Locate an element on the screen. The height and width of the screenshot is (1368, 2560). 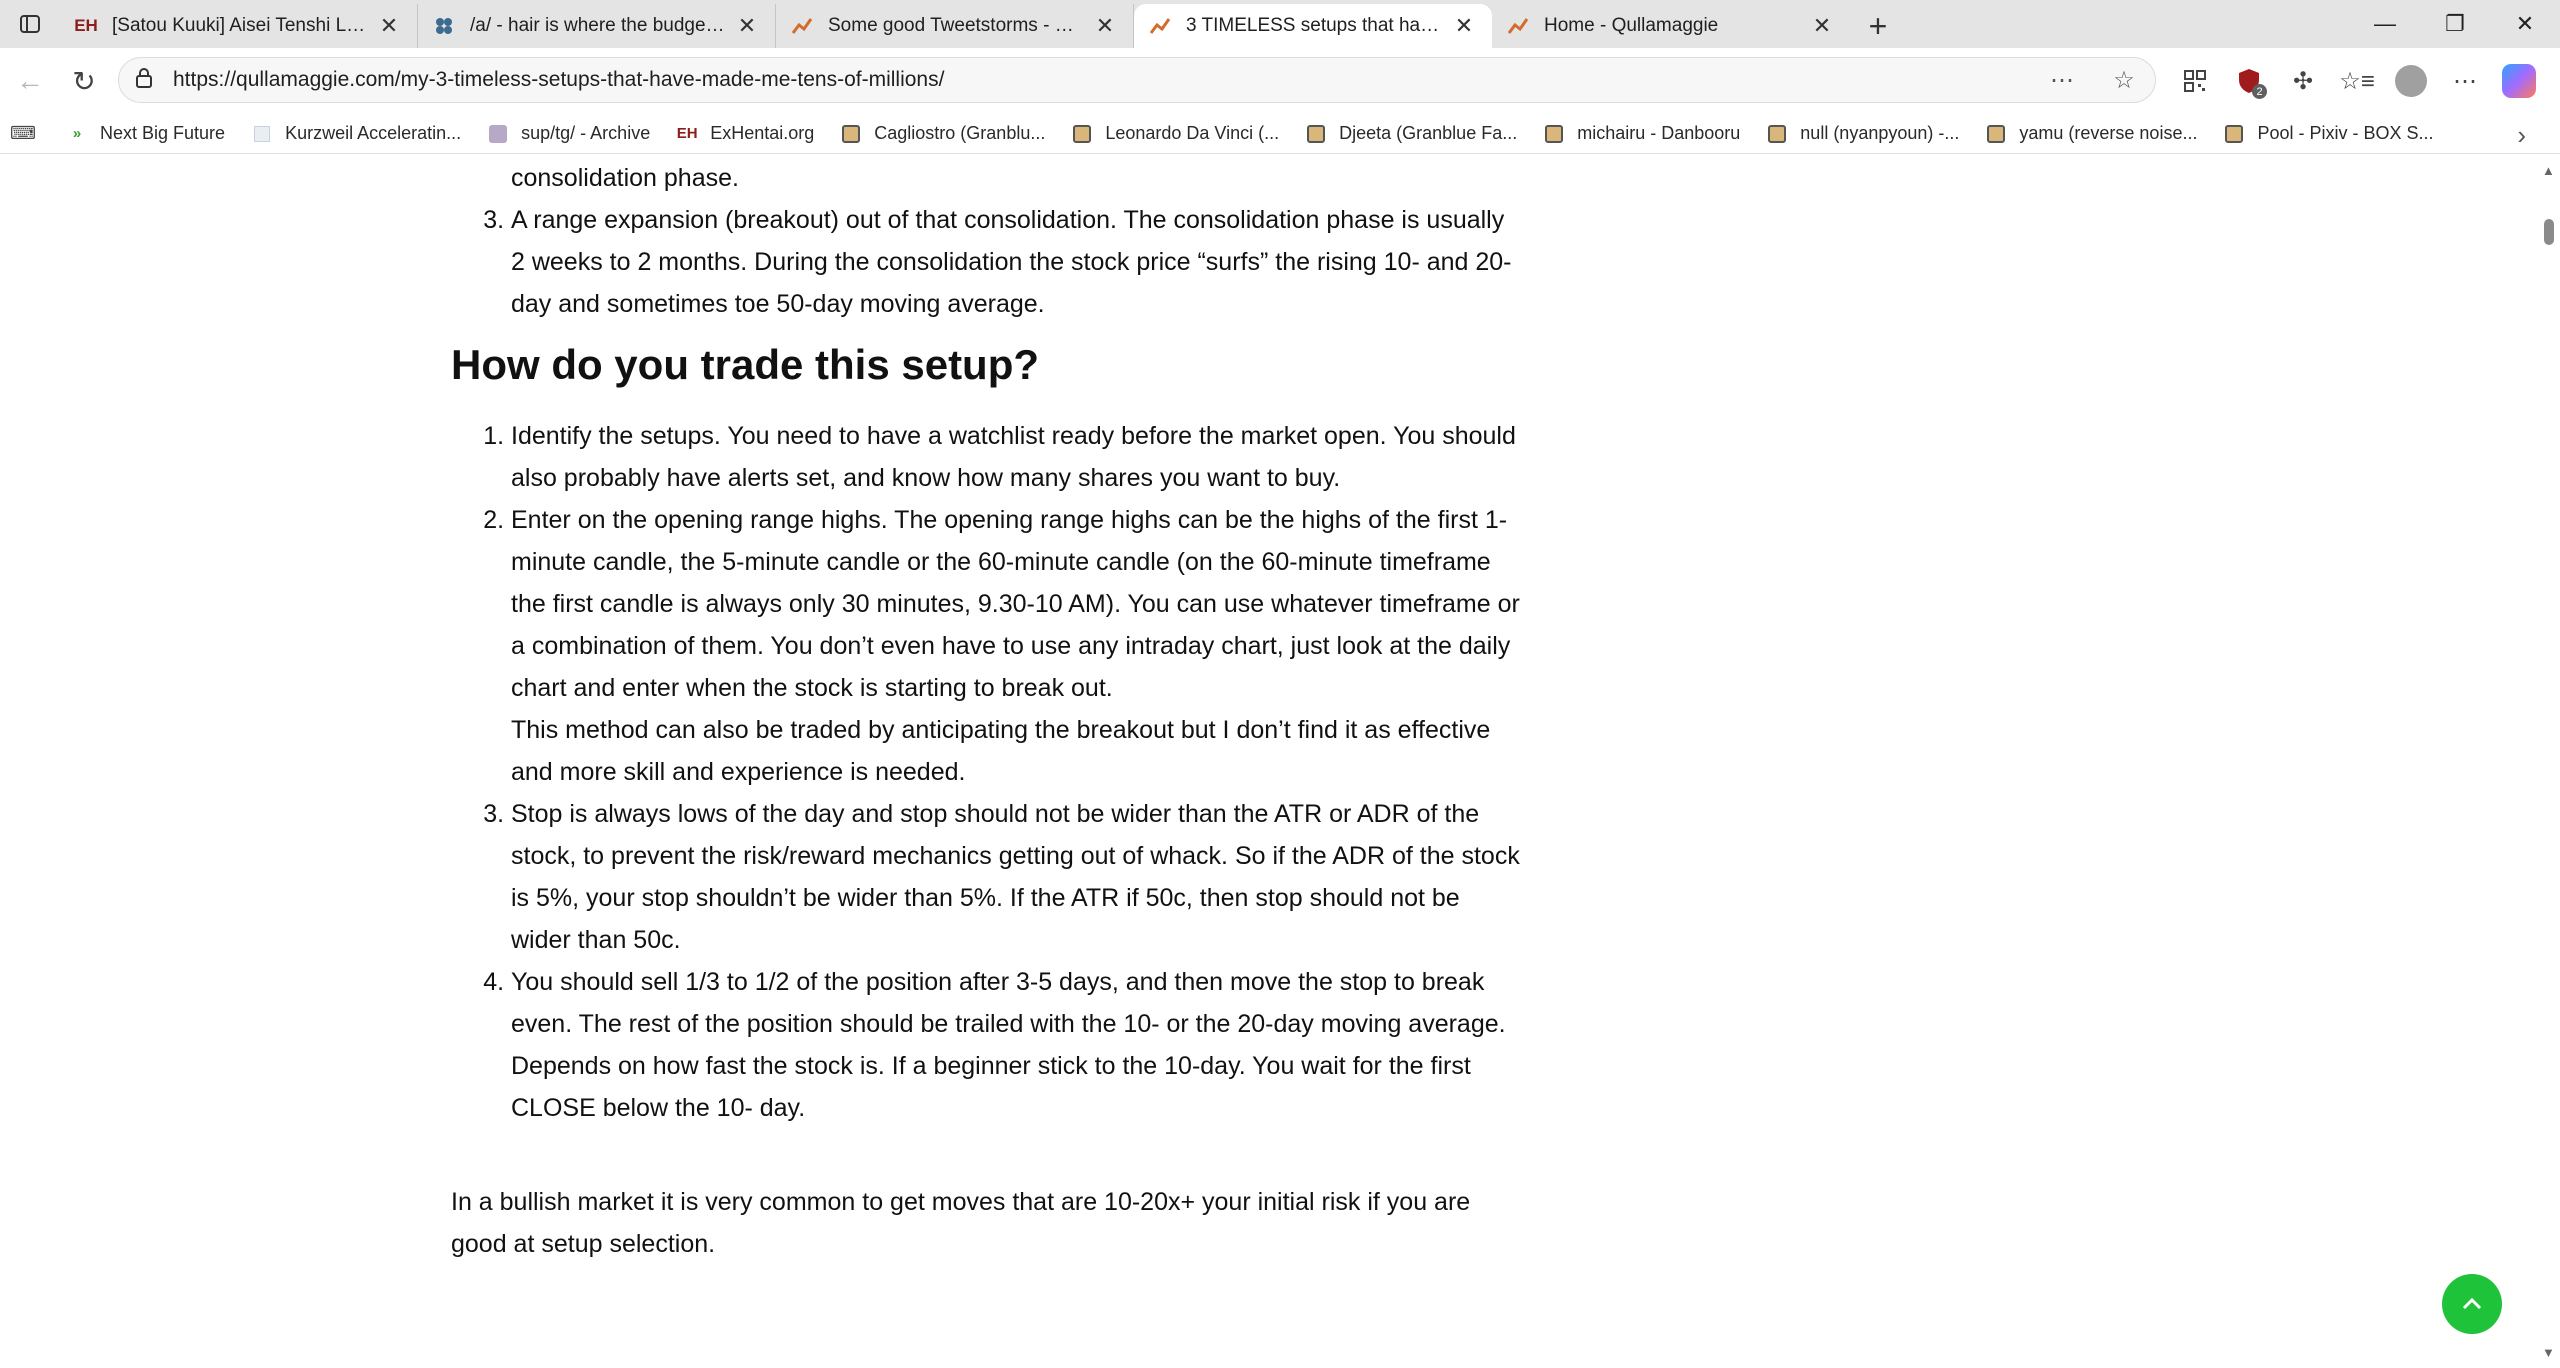
page-icon is located at coordinates (262, 134).